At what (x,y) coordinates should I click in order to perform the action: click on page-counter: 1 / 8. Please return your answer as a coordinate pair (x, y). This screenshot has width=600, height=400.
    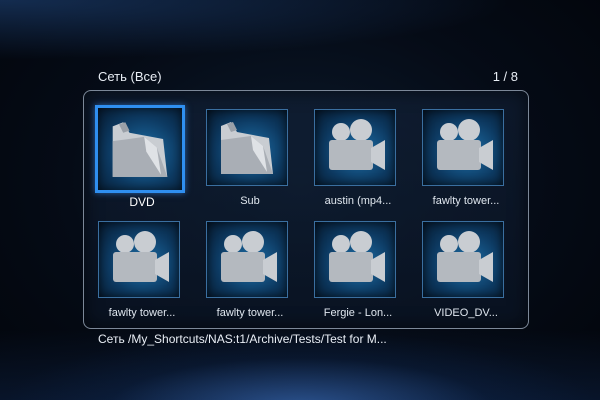
    Looking at the image, I should click on (505, 76).